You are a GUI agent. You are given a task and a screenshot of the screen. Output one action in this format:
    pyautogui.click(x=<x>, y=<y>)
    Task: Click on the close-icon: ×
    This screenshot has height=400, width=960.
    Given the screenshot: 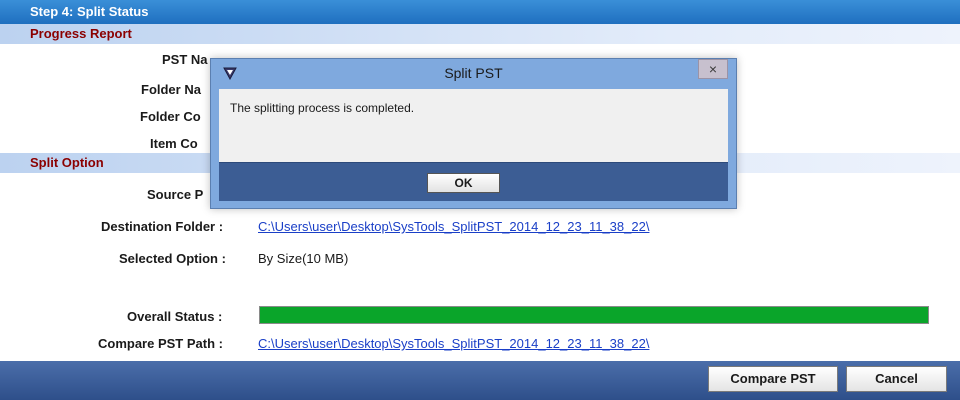 What is the action you would take?
    pyautogui.click(x=713, y=69)
    